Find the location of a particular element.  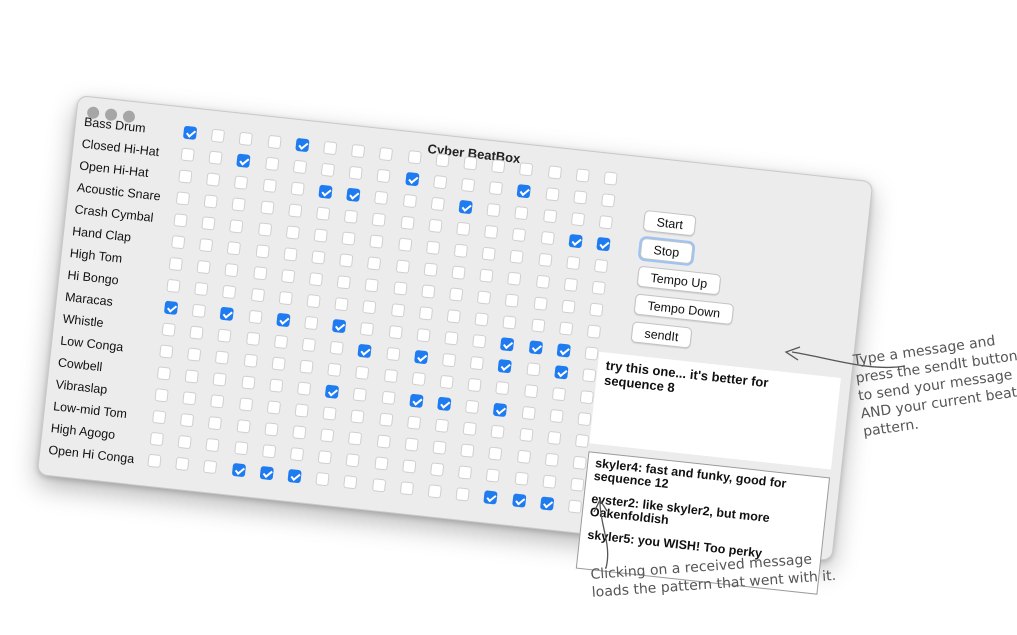

annotation-arrows is located at coordinates (749, 457).